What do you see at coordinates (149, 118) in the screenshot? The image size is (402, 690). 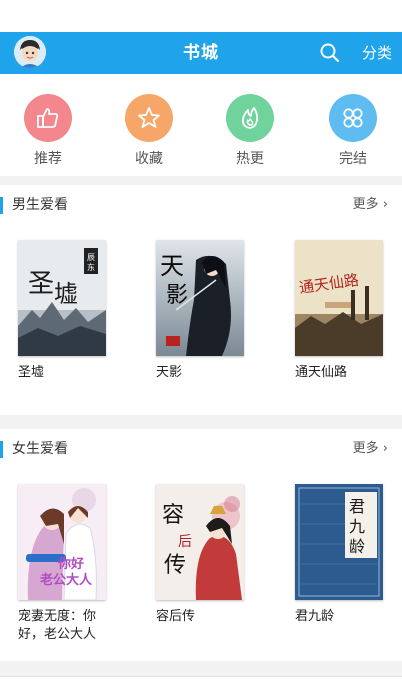 I see `star-icon` at bounding box center [149, 118].